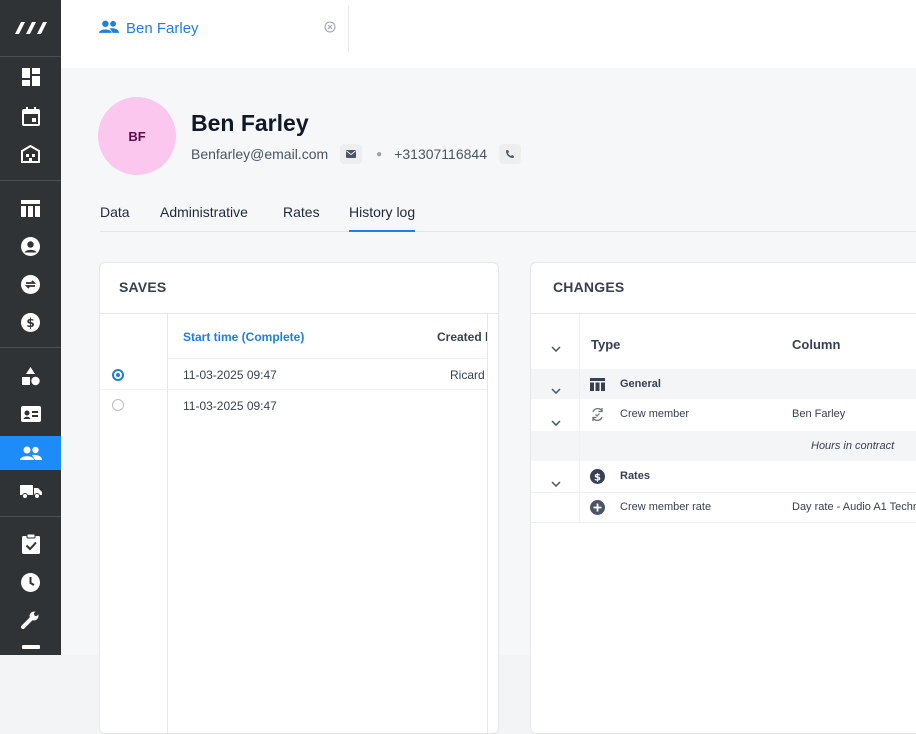 This screenshot has width=916, height=734. What do you see at coordinates (597, 417) in the screenshot?
I see `sync-icon` at bounding box center [597, 417].